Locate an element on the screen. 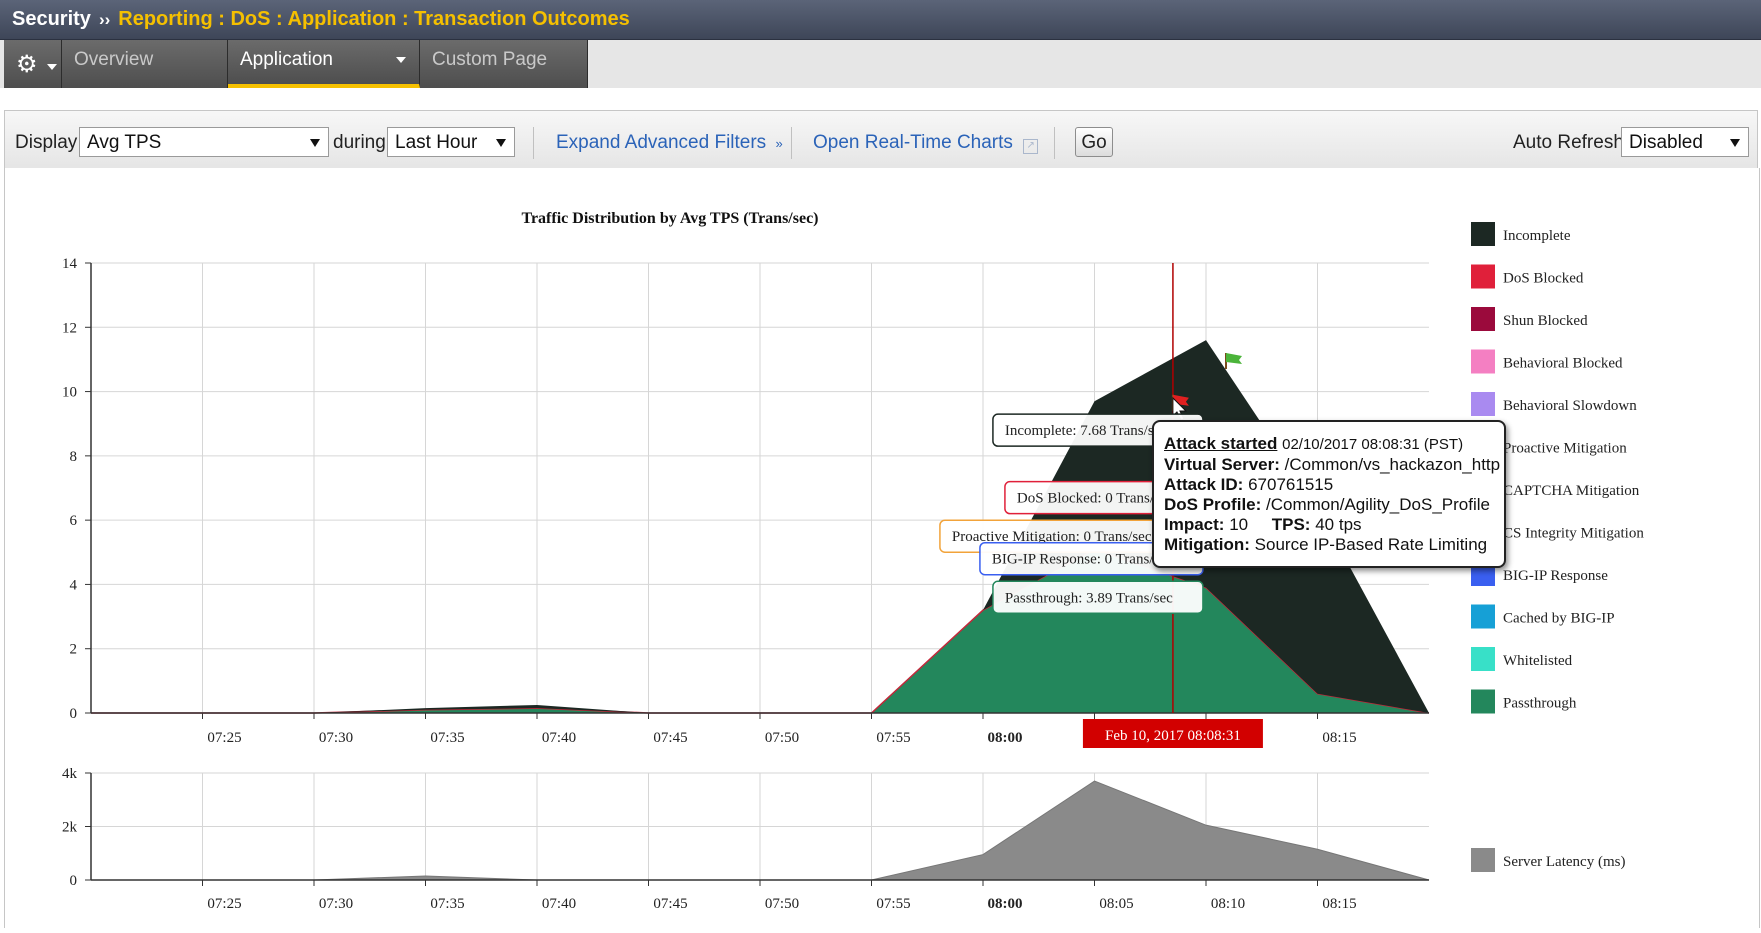 The height and width of the screenshot is (933, 1761). attack-id-value: 670761515 is located at coordinates (1291, 484).